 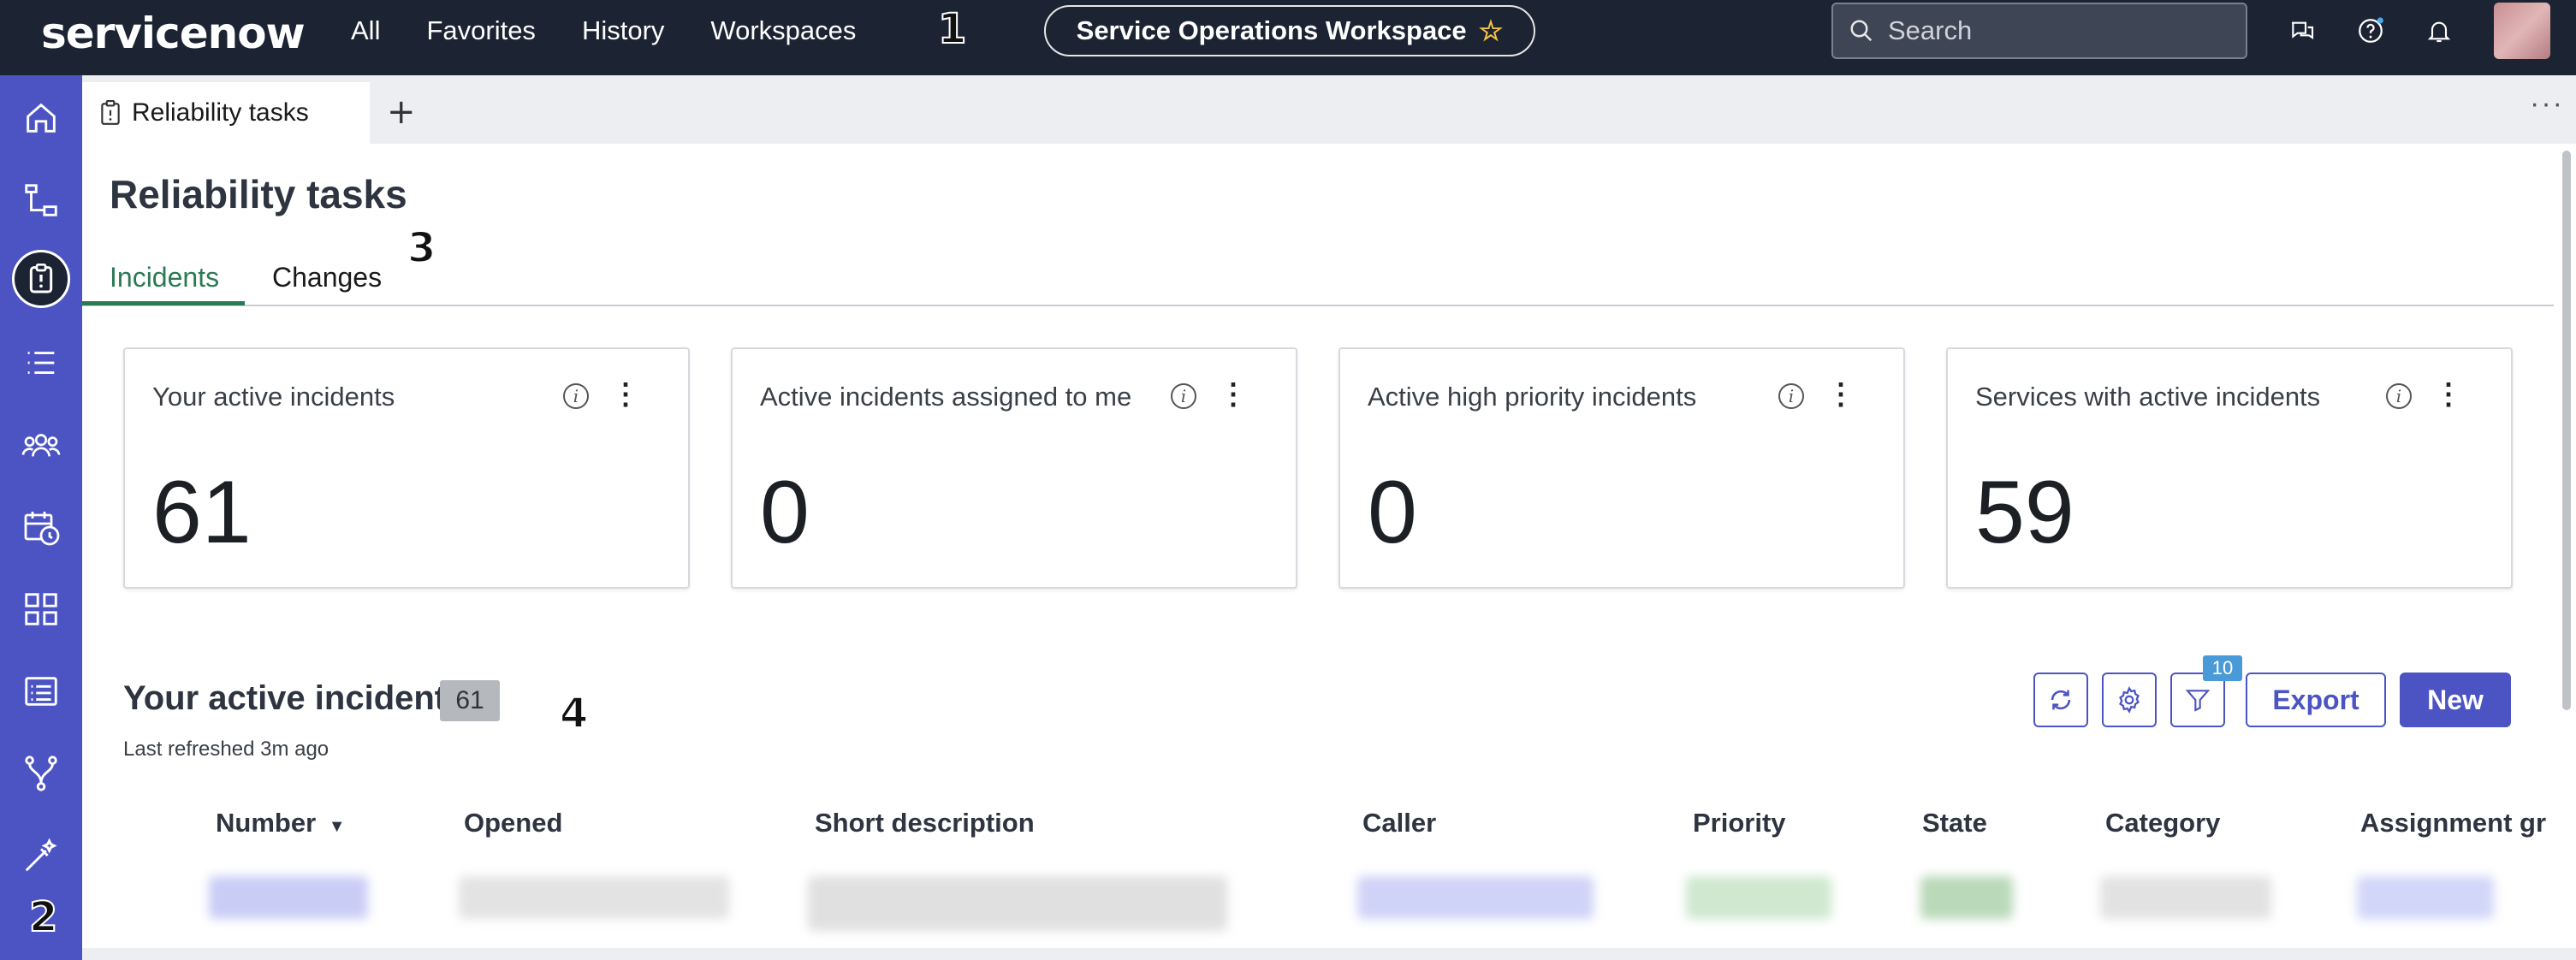 I want to click on tab-label: Reliability tasks, so click(x=220, y=112).